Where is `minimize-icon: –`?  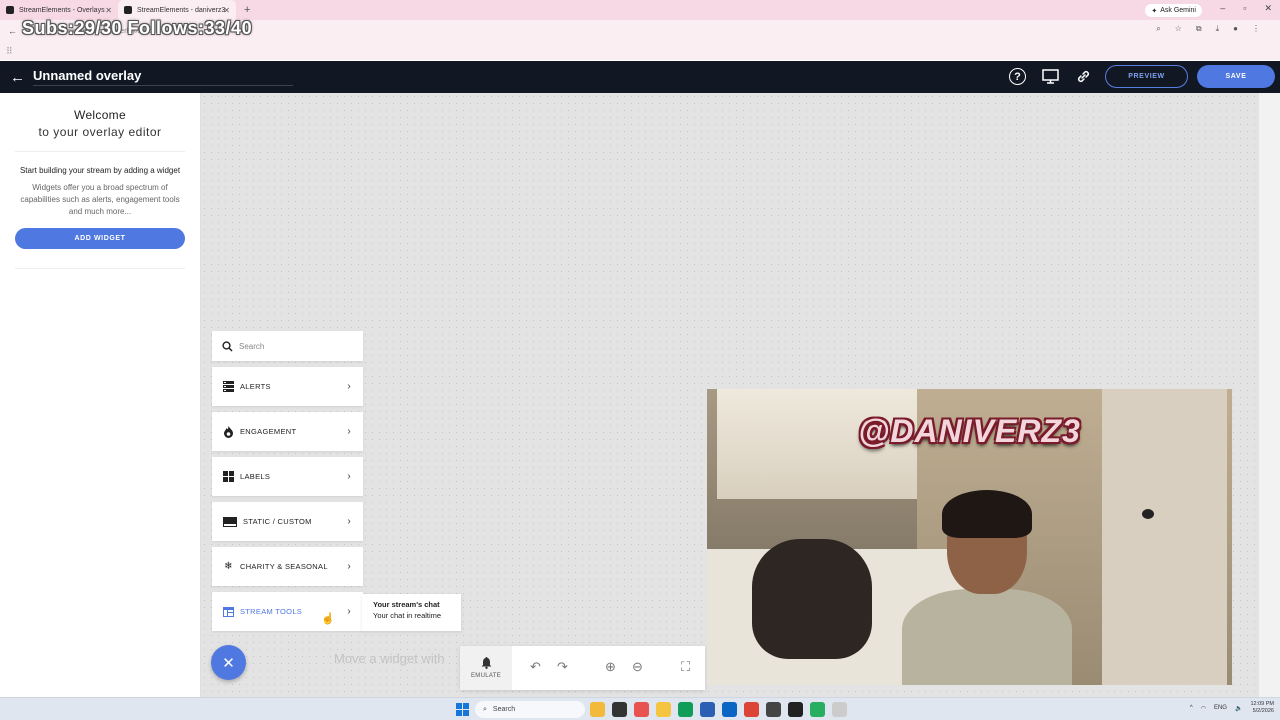
minimize-icon: – is located at coordinates (1222, 8).